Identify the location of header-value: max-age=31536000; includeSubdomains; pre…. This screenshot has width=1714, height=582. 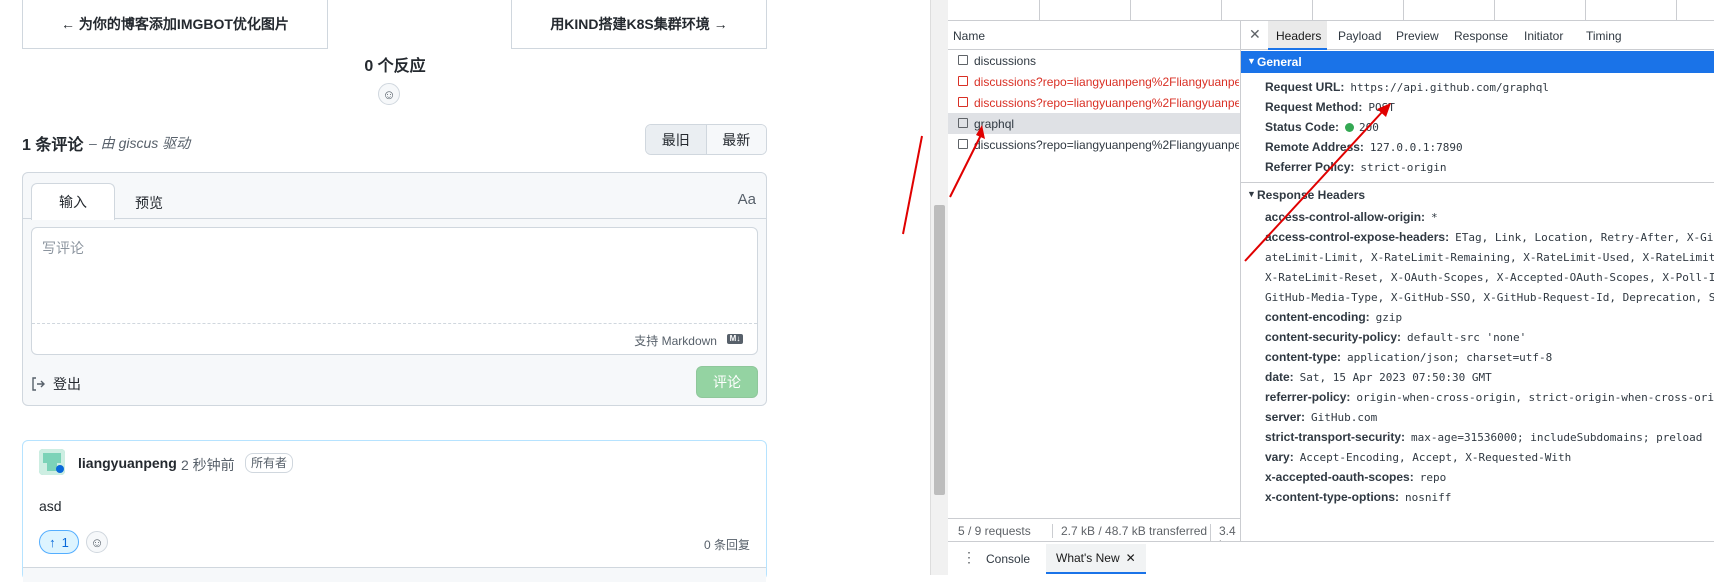
(1557, 437).